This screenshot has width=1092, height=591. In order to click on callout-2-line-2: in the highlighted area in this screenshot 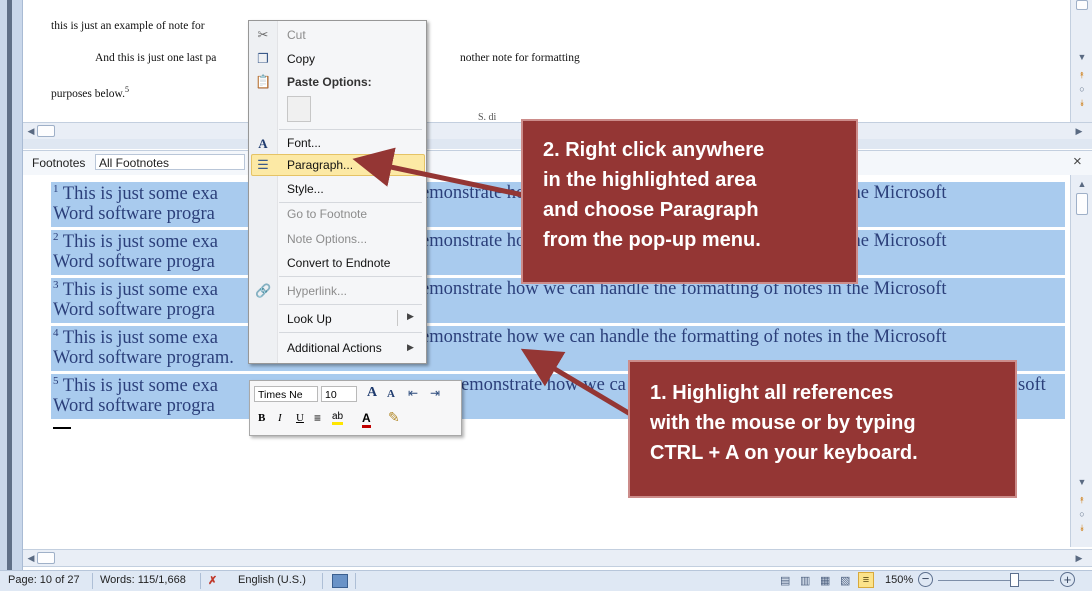, I will do `click(650, 180)`.